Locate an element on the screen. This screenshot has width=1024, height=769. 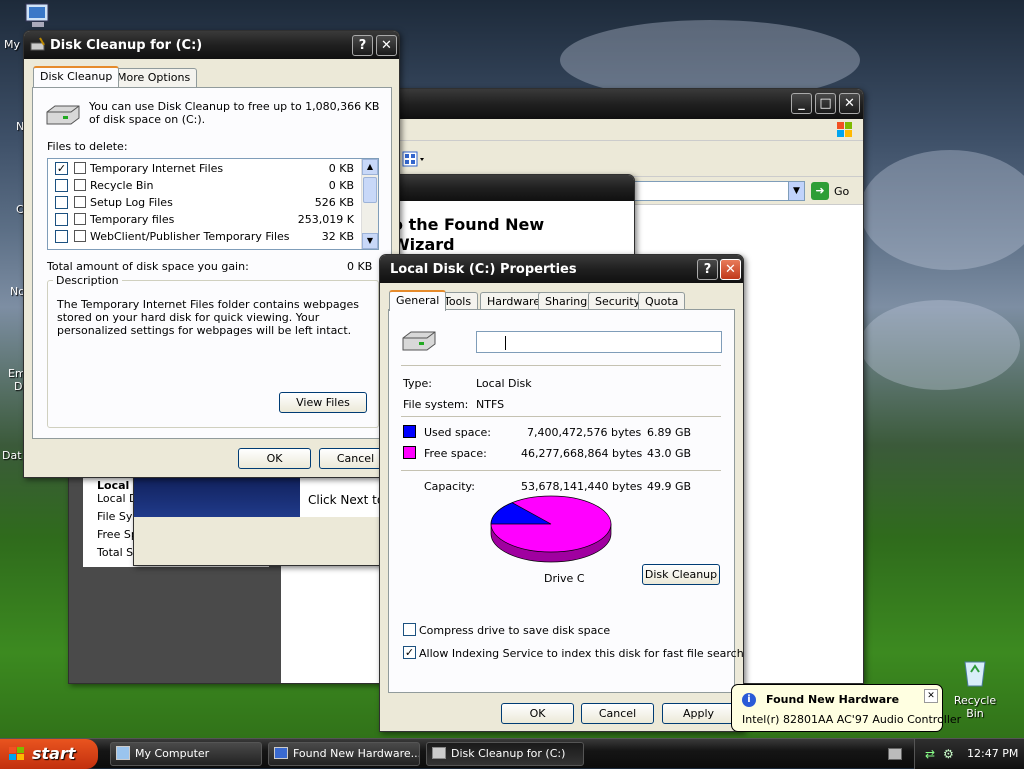
scroll-down-arrow-icon: ▼ is located at coordinates (370, 241).